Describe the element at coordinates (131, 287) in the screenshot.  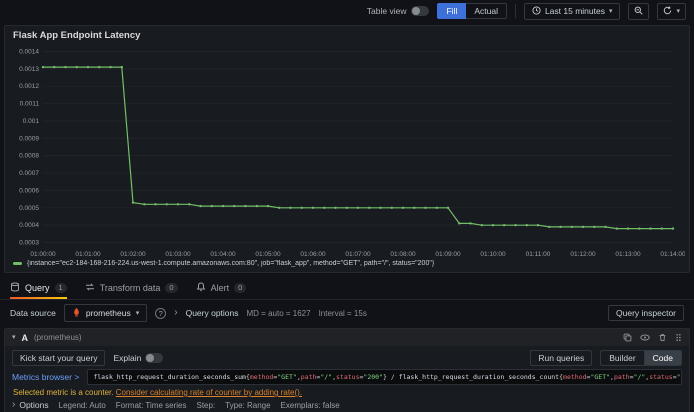
I see `tab-transform-data: Transform data 0` at that location.